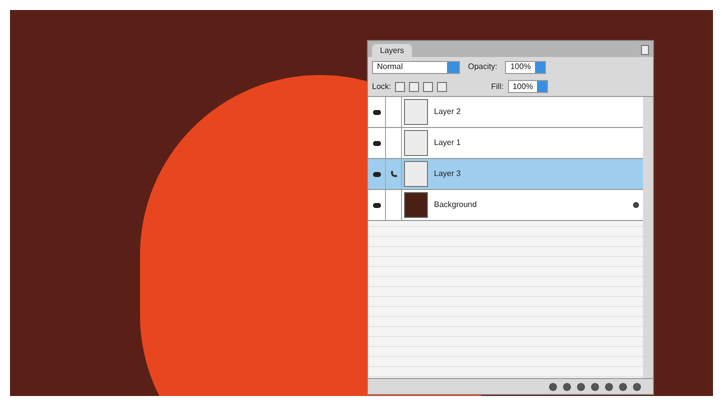 The height and width of the screenshot is (407, 722). What do you see at coordinates (505, 112) in the screenshot?
I see `layer-row: Layer 2` at bounding box center [505, 112].